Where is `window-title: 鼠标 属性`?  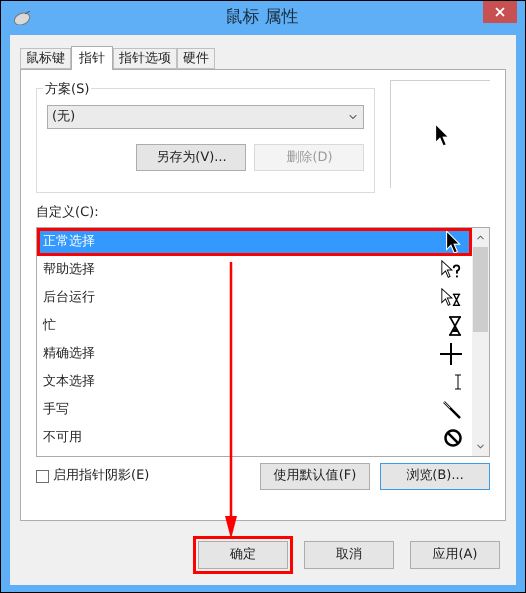 window-title: 鼠标 属性 is located at coordinates (262, 18).